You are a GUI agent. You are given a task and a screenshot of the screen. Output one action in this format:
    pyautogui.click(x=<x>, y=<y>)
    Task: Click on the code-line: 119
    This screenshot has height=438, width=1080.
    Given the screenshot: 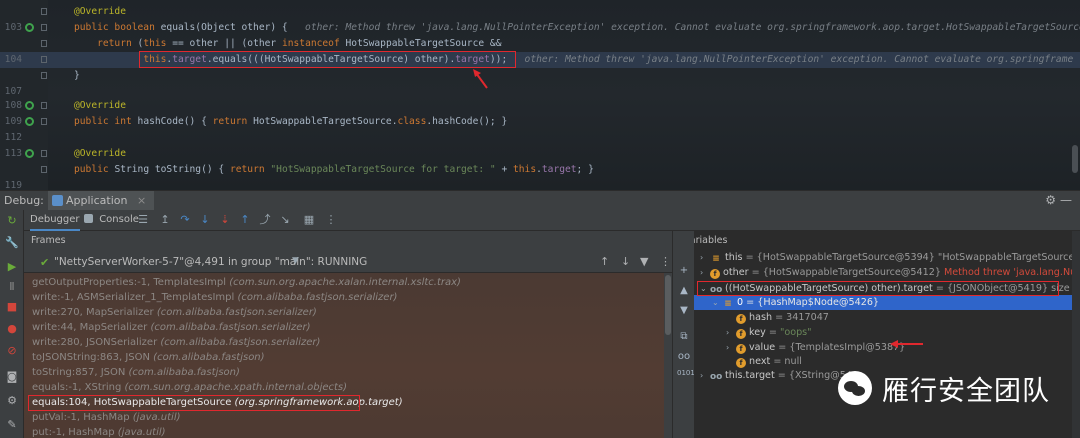 What is the action you would take?
    pyautogui.click(x=540, y=184)
    